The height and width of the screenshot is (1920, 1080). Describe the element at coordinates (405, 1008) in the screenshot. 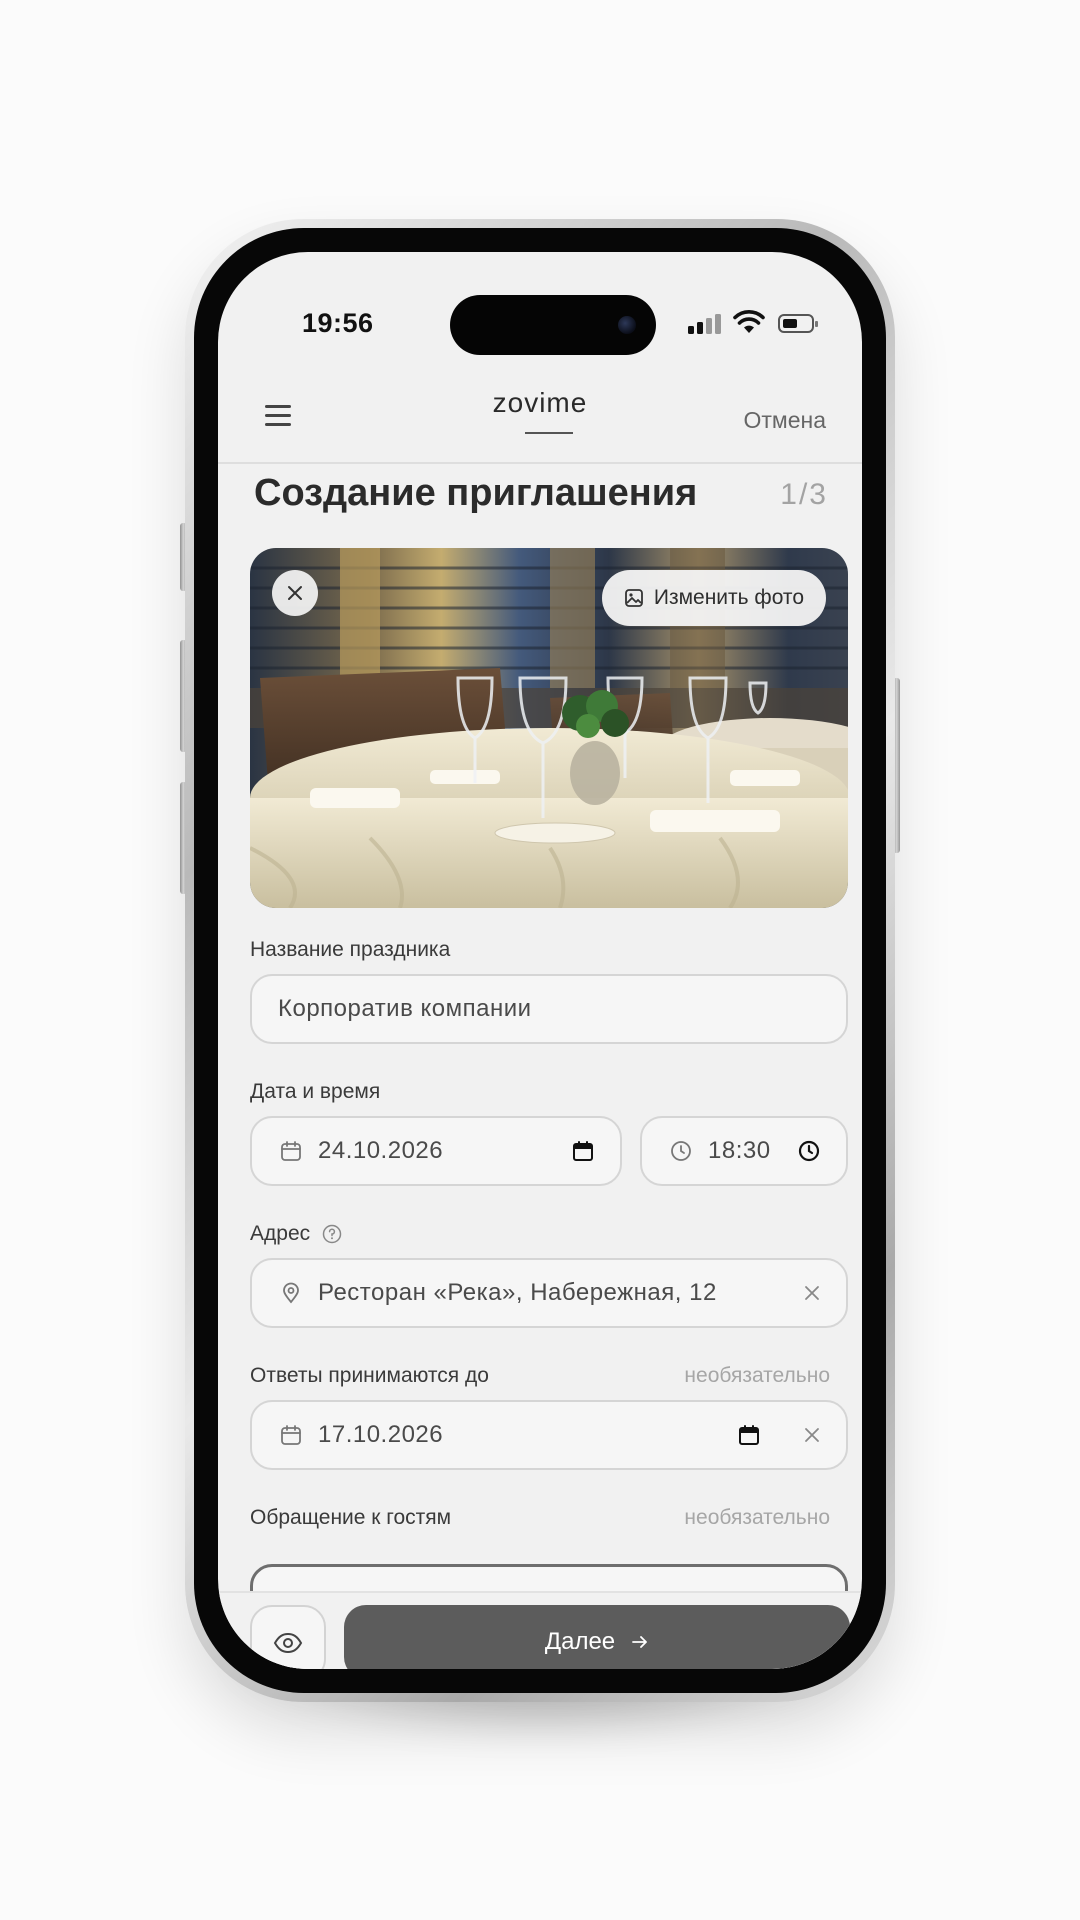

I see `event-name-value: Корпоратив компании` at that location.